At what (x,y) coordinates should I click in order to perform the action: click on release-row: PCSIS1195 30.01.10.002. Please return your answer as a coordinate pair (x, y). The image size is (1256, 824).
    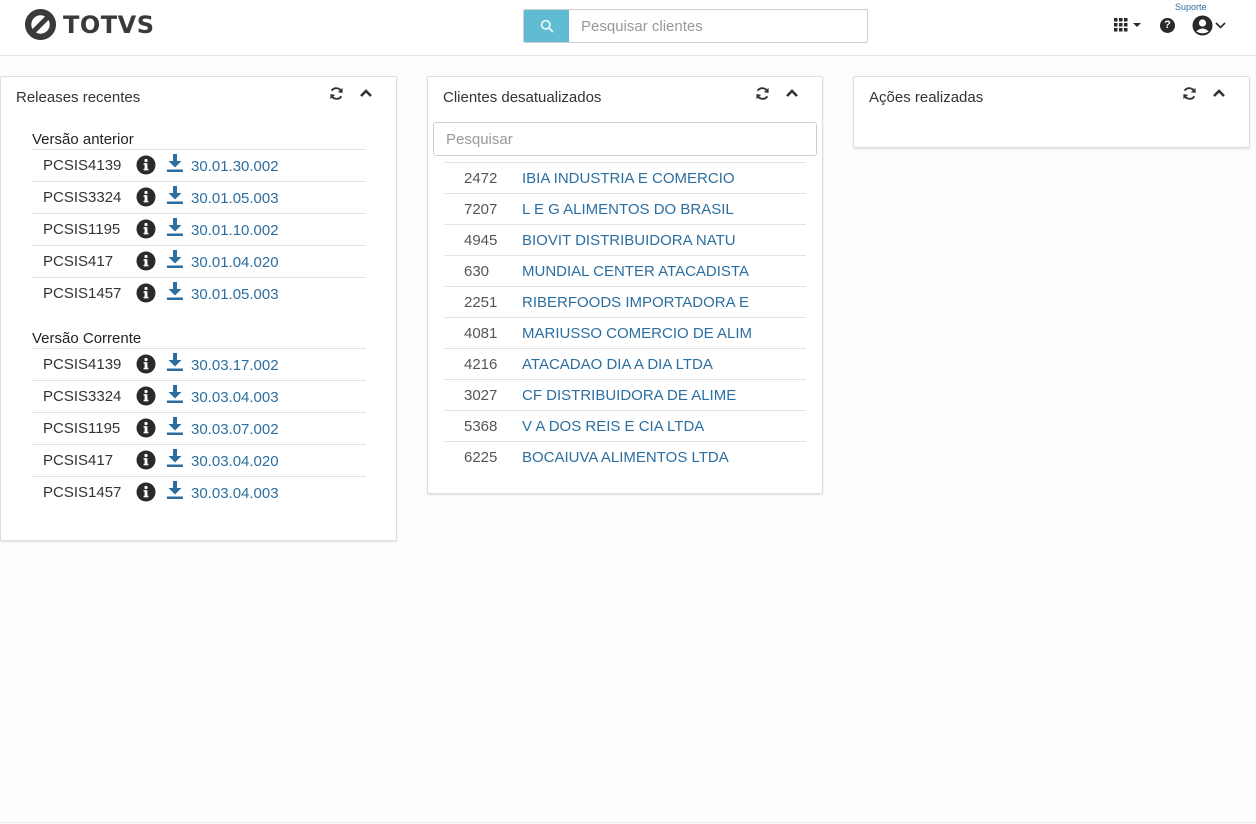
    Looking at the image, I should click on (199, 229).